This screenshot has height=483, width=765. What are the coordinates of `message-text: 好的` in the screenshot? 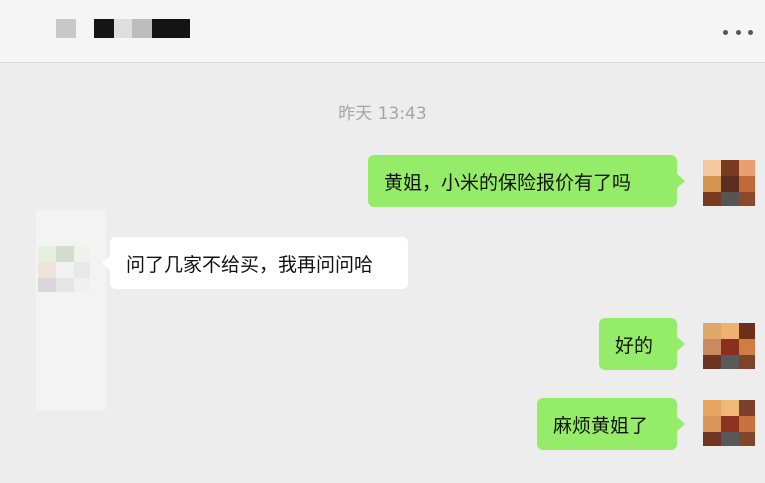 It's located at (634, 345).